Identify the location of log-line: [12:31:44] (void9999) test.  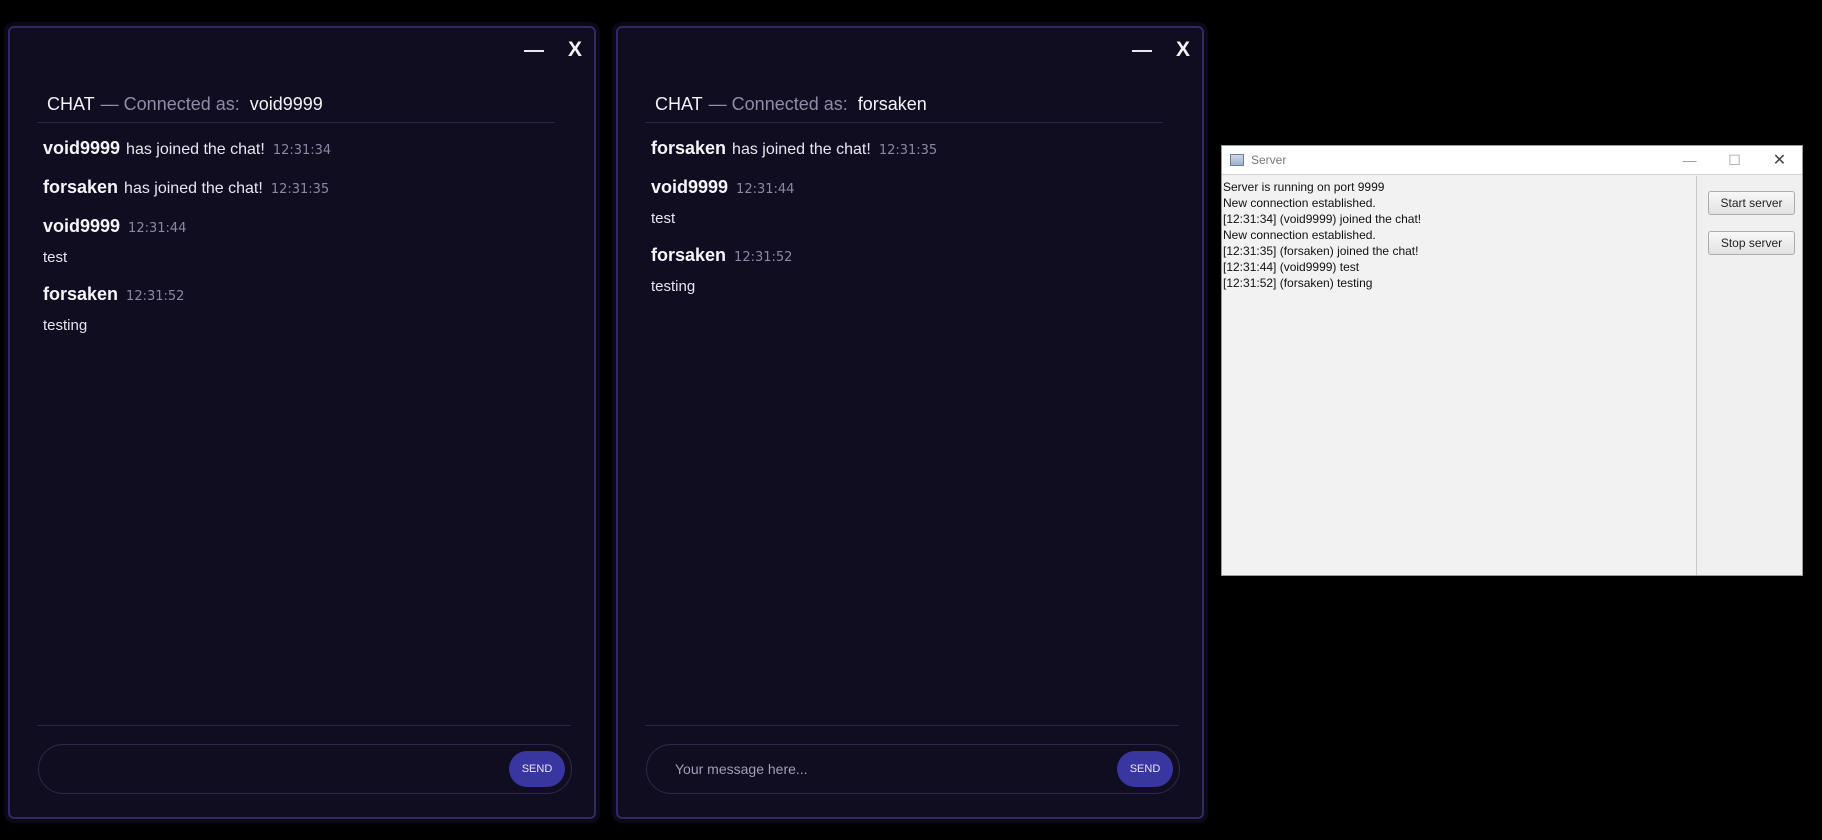
(1291, 267).